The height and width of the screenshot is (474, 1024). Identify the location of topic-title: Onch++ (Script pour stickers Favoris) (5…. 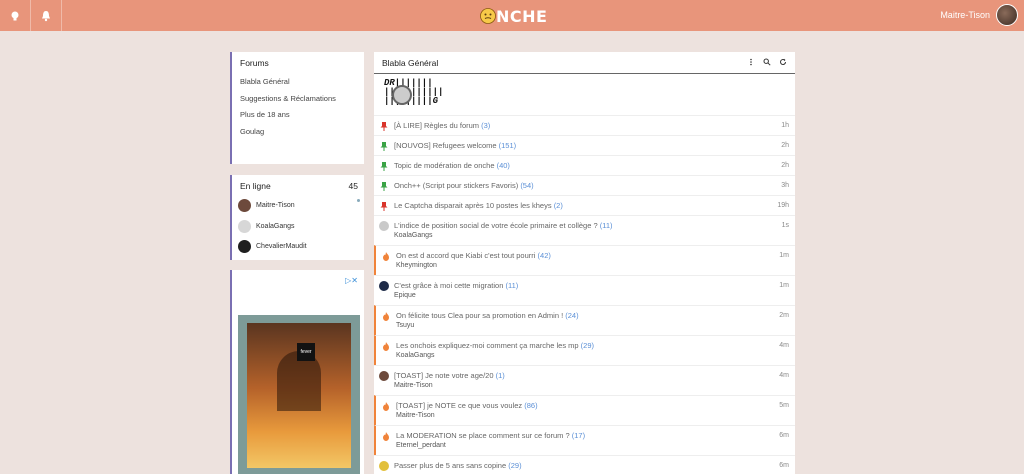
(464, 185).